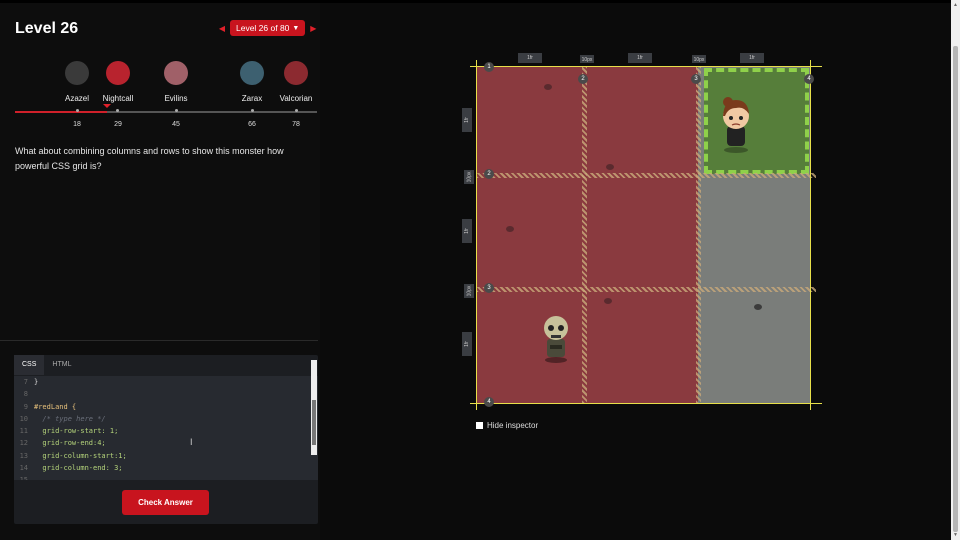 The height and width of the screenshot is (540, 960). What do you see at coordinates (166, 394) in the screenshot?
I see `code-line: 8` at bounding box center [166, 394].